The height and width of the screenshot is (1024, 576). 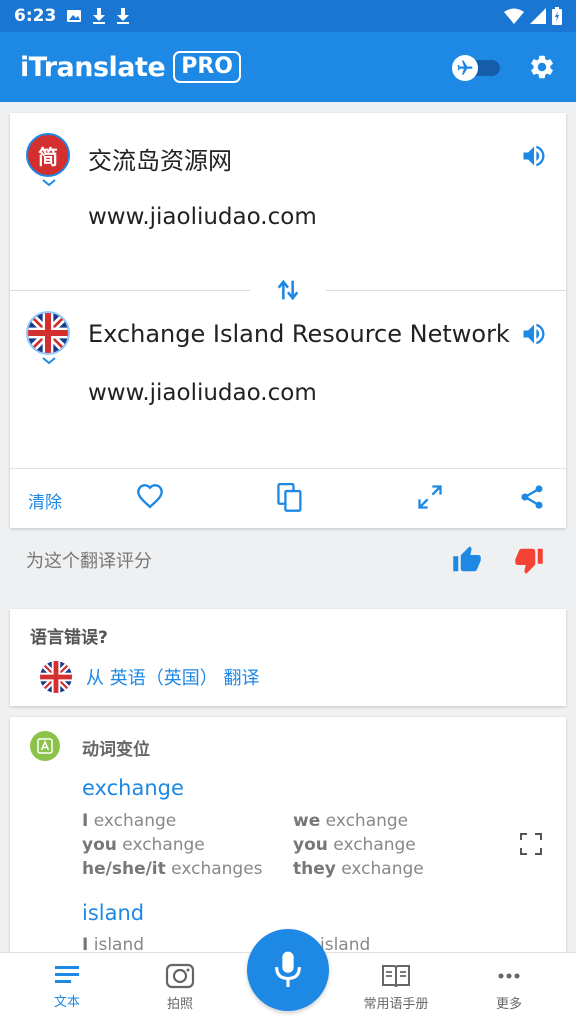 What do you see at coordinates (66, 1002) in the screenshot?
I see `nav-label: 文本` at bounding box center [66, 1002].